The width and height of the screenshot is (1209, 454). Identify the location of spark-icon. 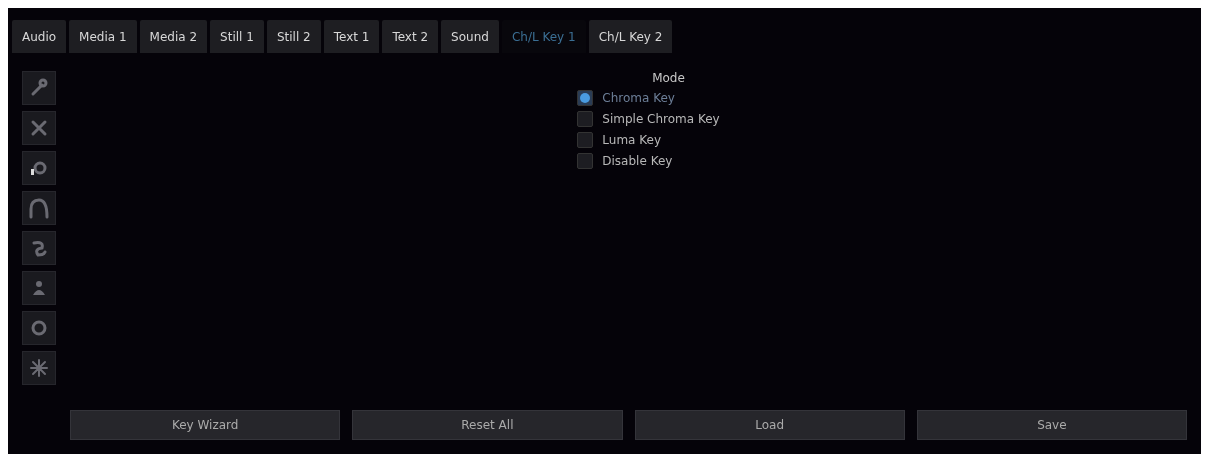
(39, 368).